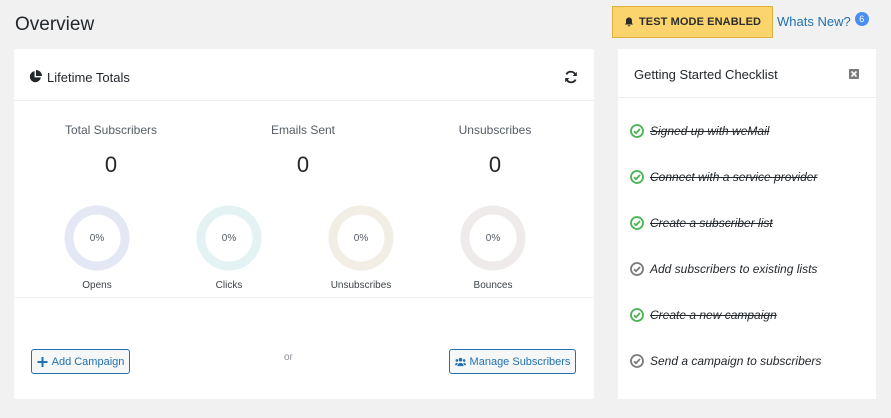  I want to click on checklist-item-create-list: Create a subscriber list, so click(701, 223).